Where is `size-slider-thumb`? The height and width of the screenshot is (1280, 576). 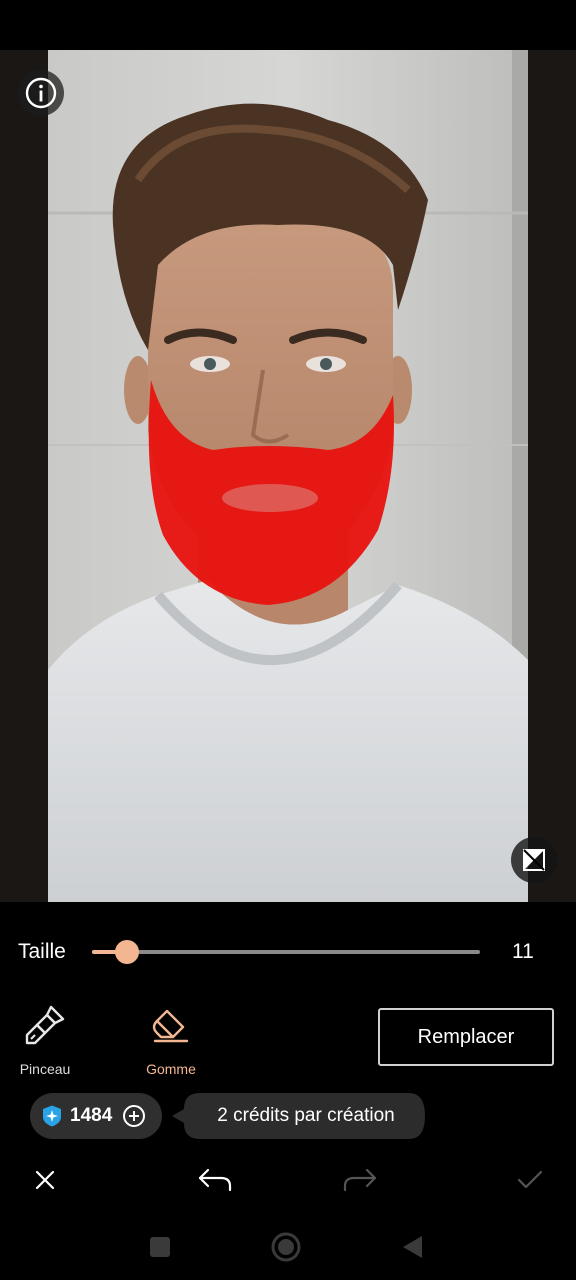 size-slider-thumb is located at coordinates (127, 952).